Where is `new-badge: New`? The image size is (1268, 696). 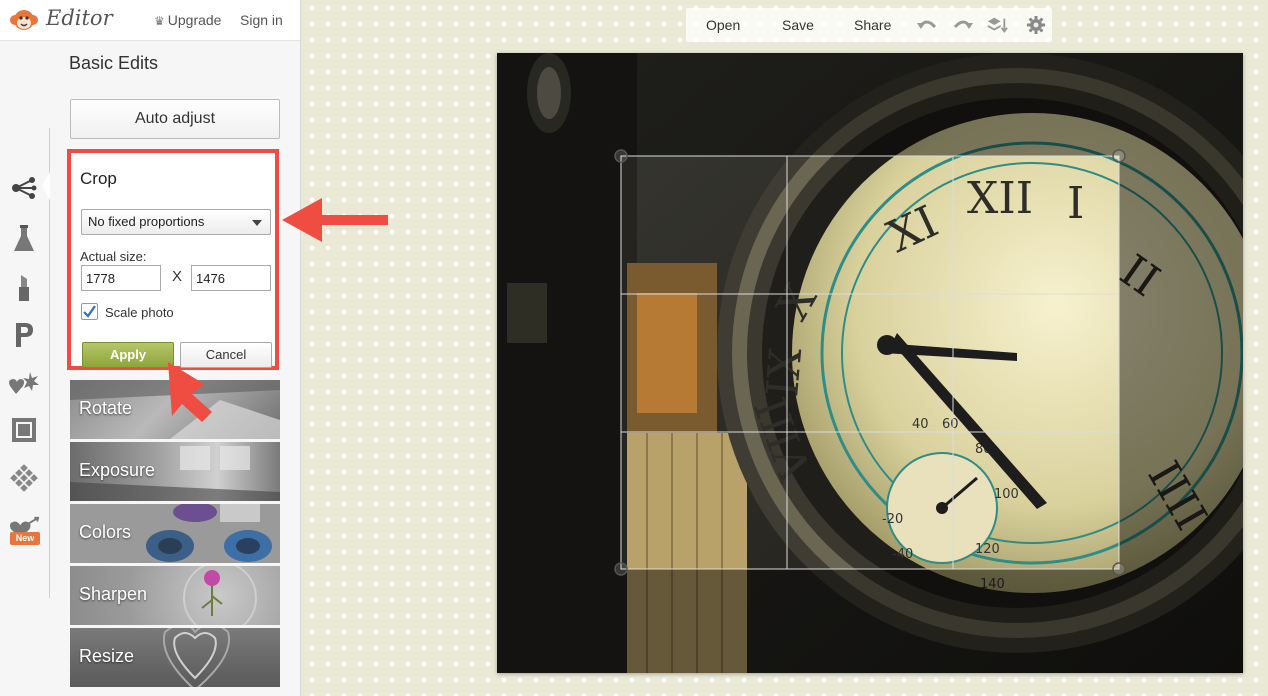 new-badge: New is located at coordinates (25, 538).